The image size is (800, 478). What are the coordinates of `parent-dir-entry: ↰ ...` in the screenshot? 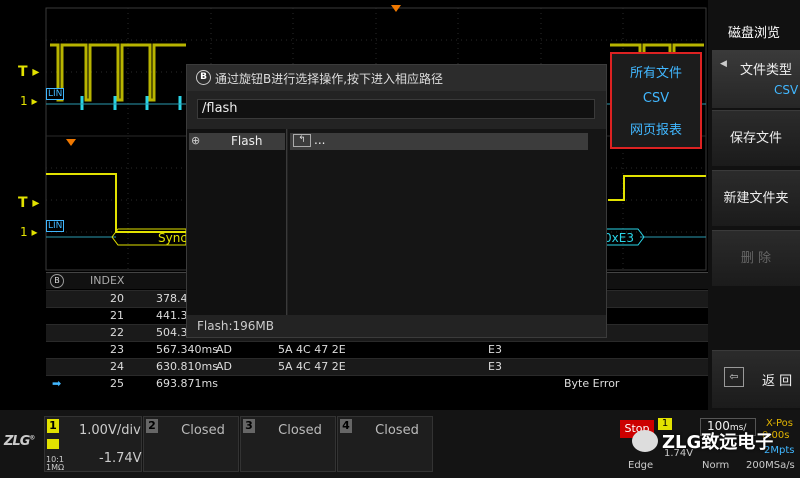 It's located at (439, 141).